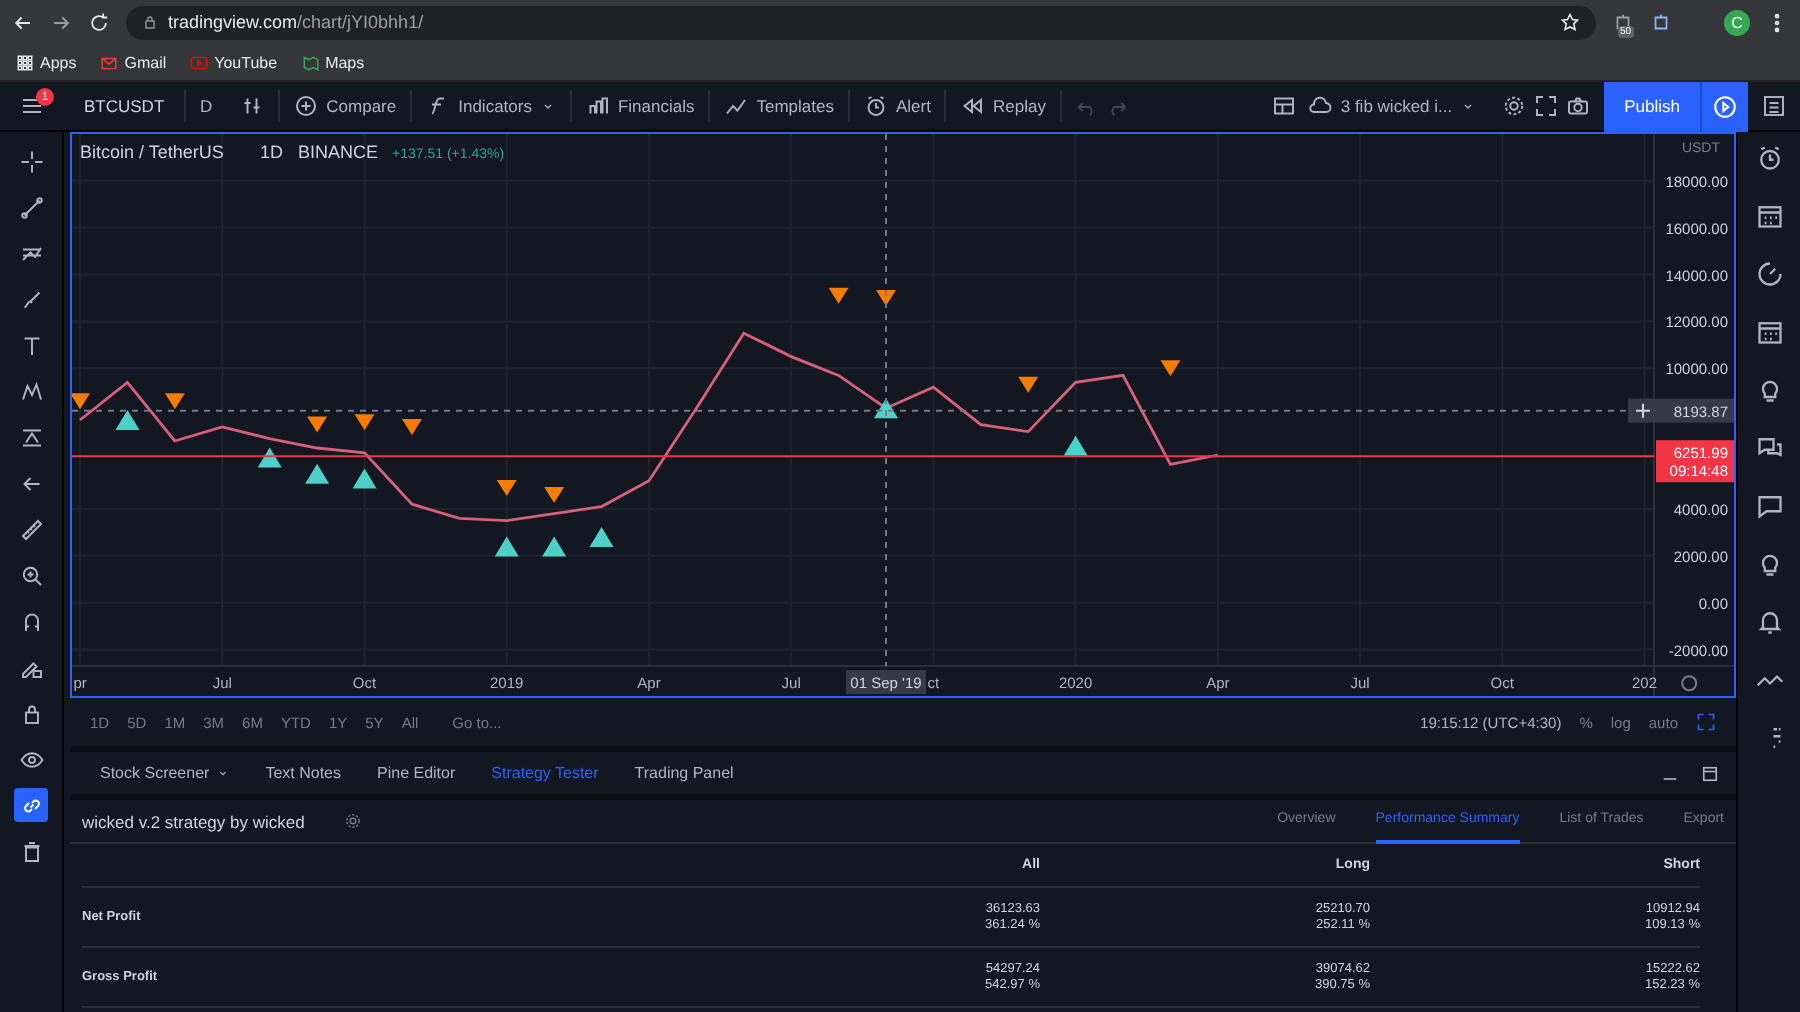 The image size is (1800, 1012). I want to click on bookmark: Maps, so click(333, 62).